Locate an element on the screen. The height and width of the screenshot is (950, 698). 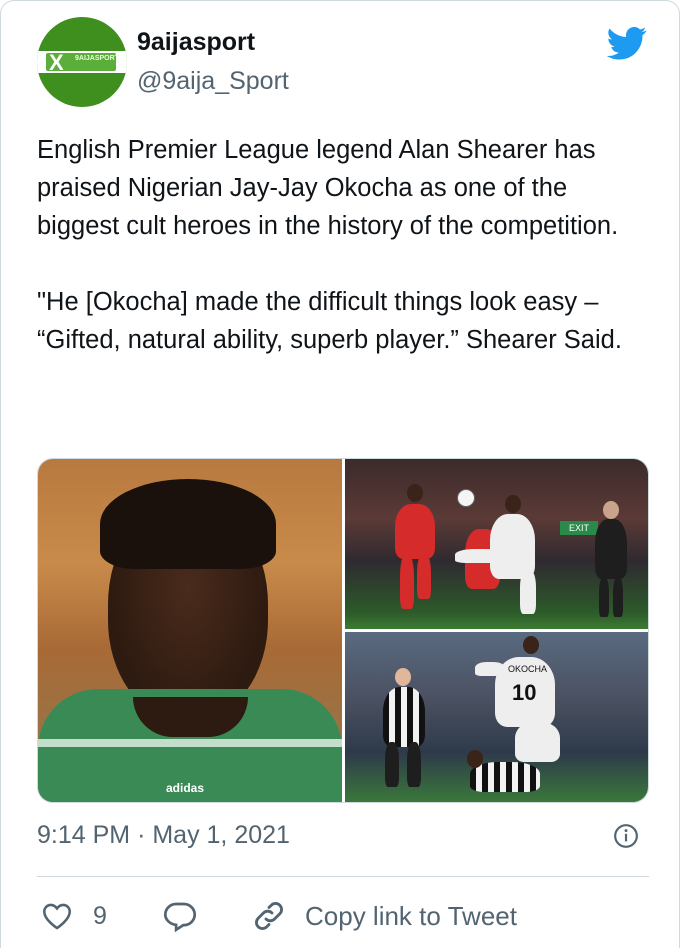
tweet-date: May 1, 2021 is located at coordinates (221, 835).